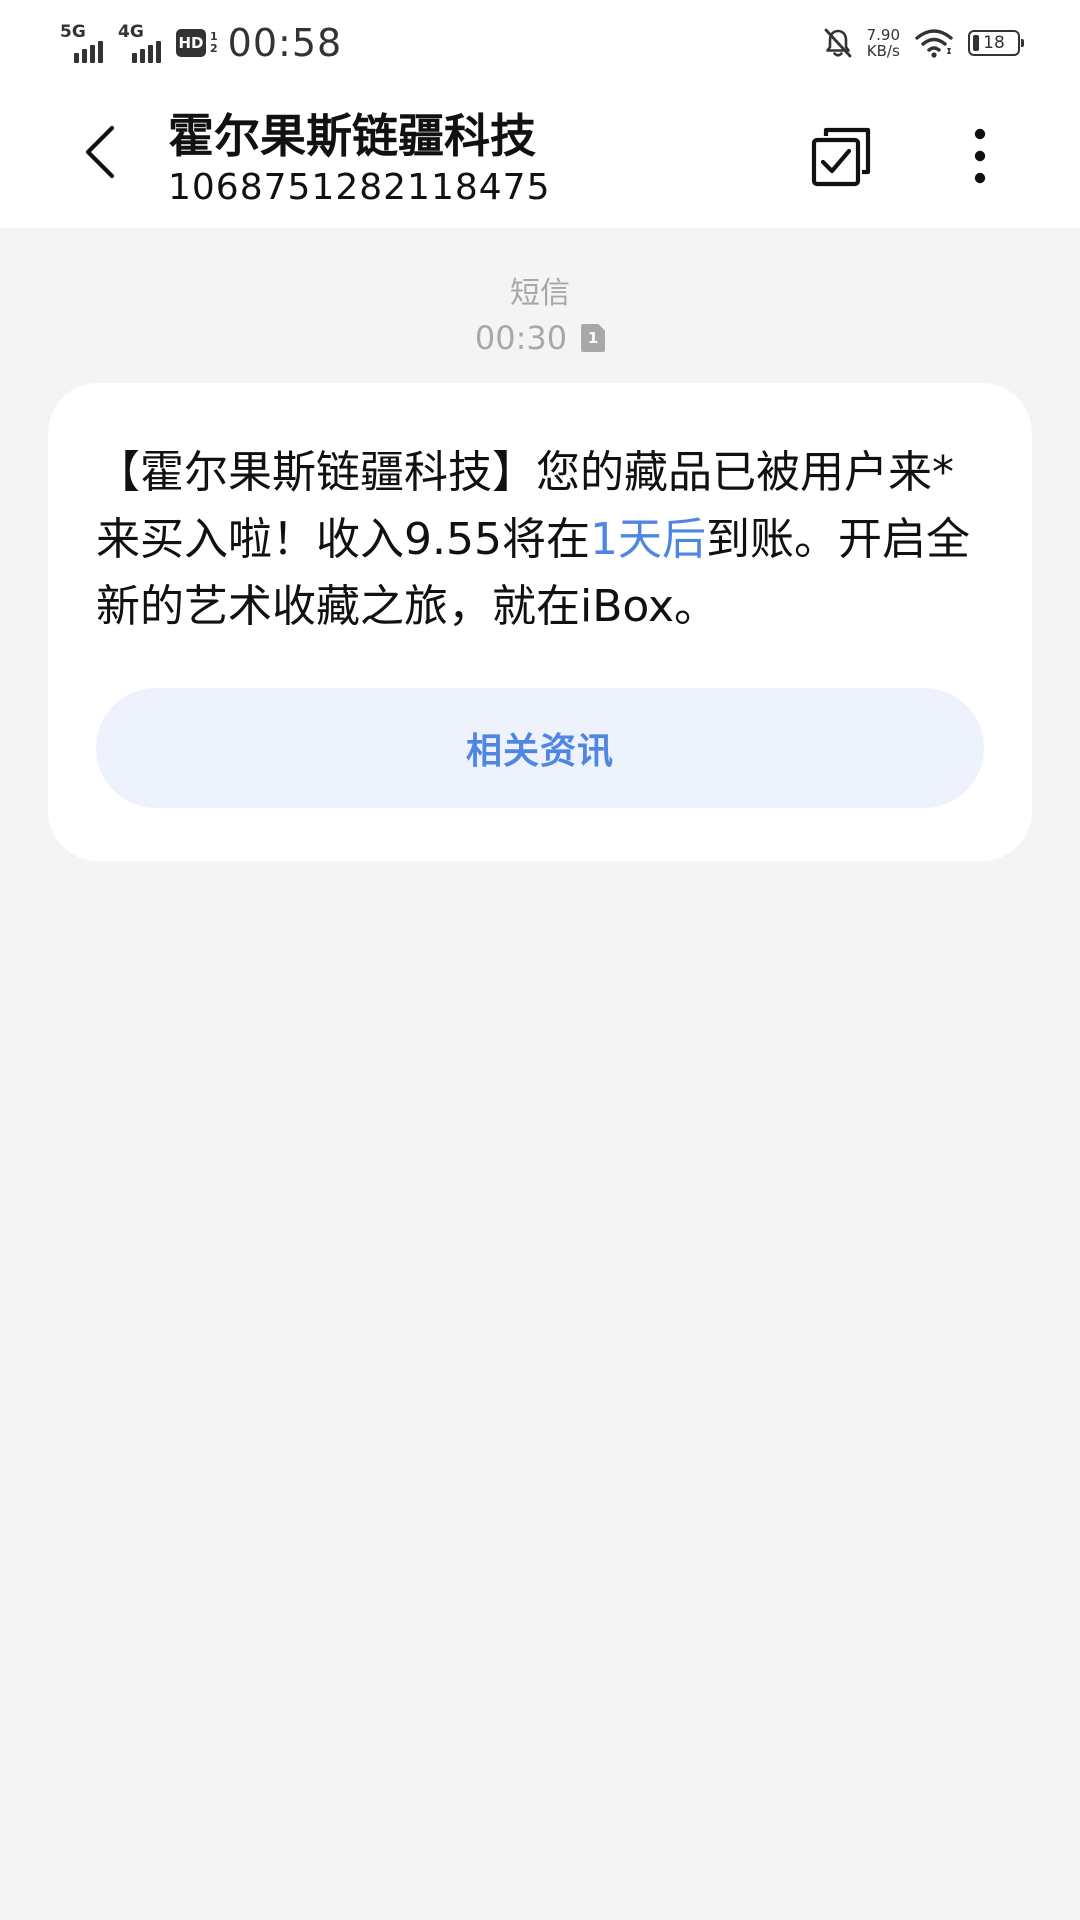 Image resolution: width=1080 pixels, height=1920 pixels. I want to click on multi-select-button, so click(842, 156).